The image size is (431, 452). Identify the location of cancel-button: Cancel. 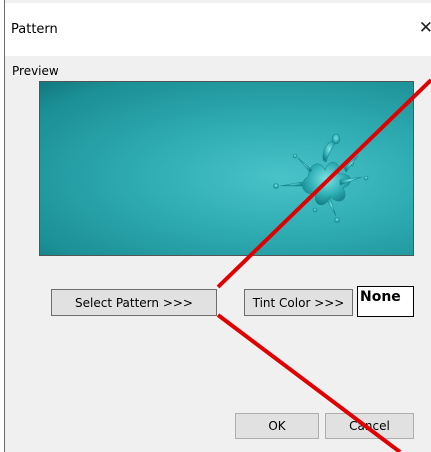
(369, 426).